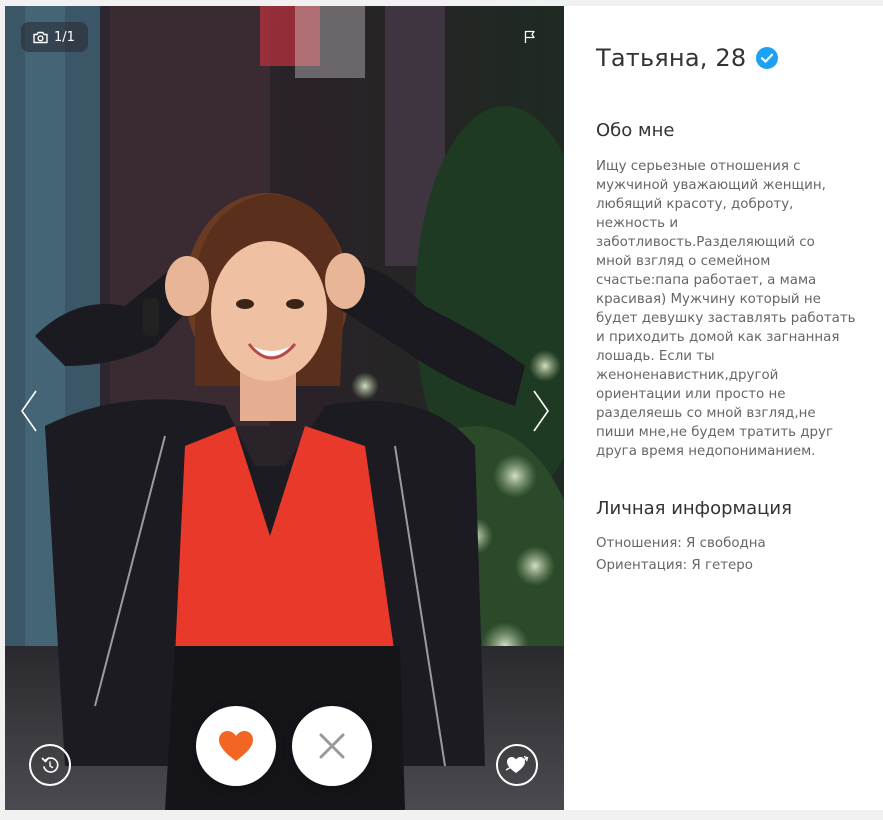 Image resolution: width=883 pixels, height=820 pixels. I want to click on photo-counter: 1/1, so click(54, 37).